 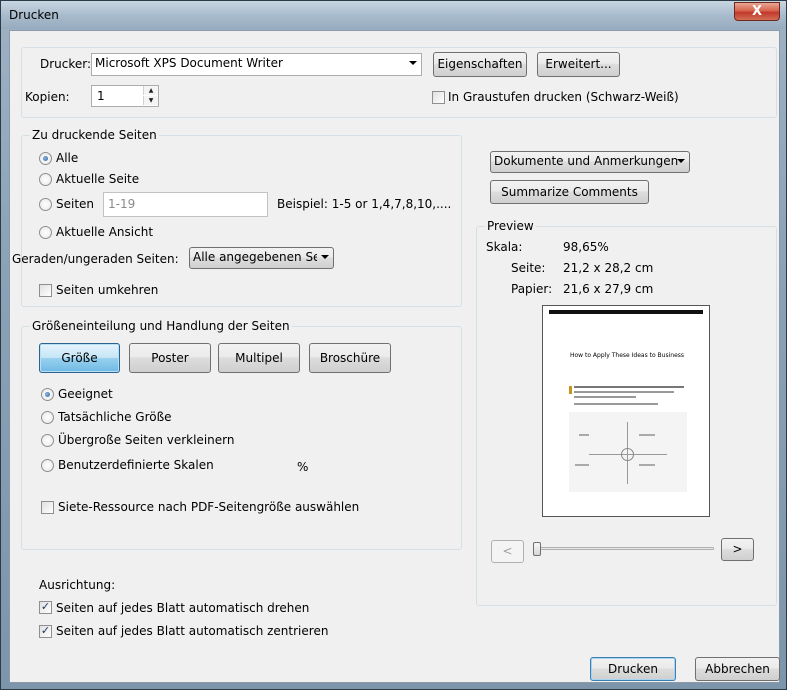 What do you see at coordinates (101, 96) in the screenshot?
I see `copies-value: 1` at bounding box center [101, 96].